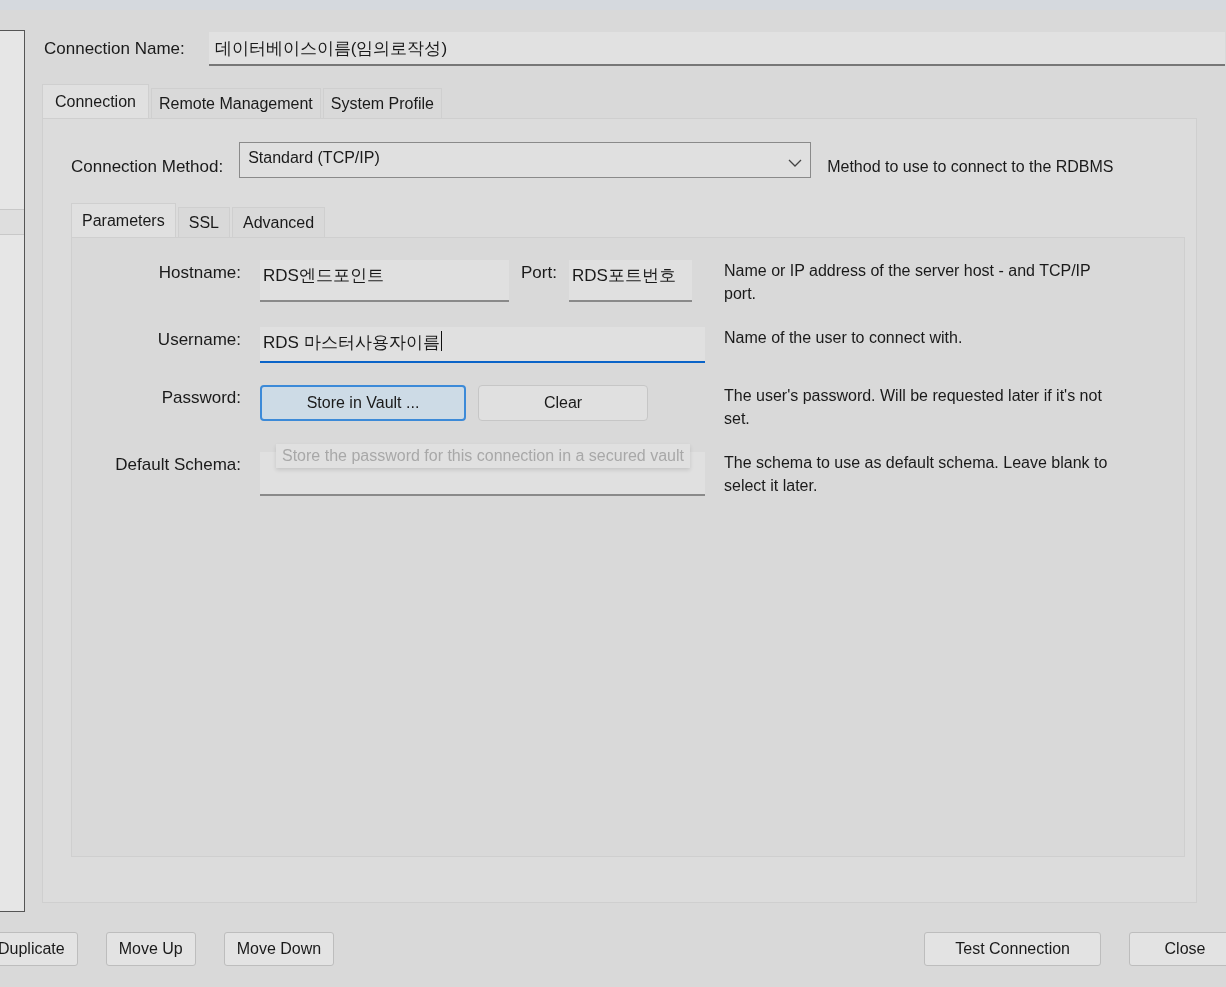 The height and width of the screenshot is (987, 1226). What do you see at coordinates (1177, 949) in the screenshot?
I see `action-button: Close` at bounding box center [1177, 949].